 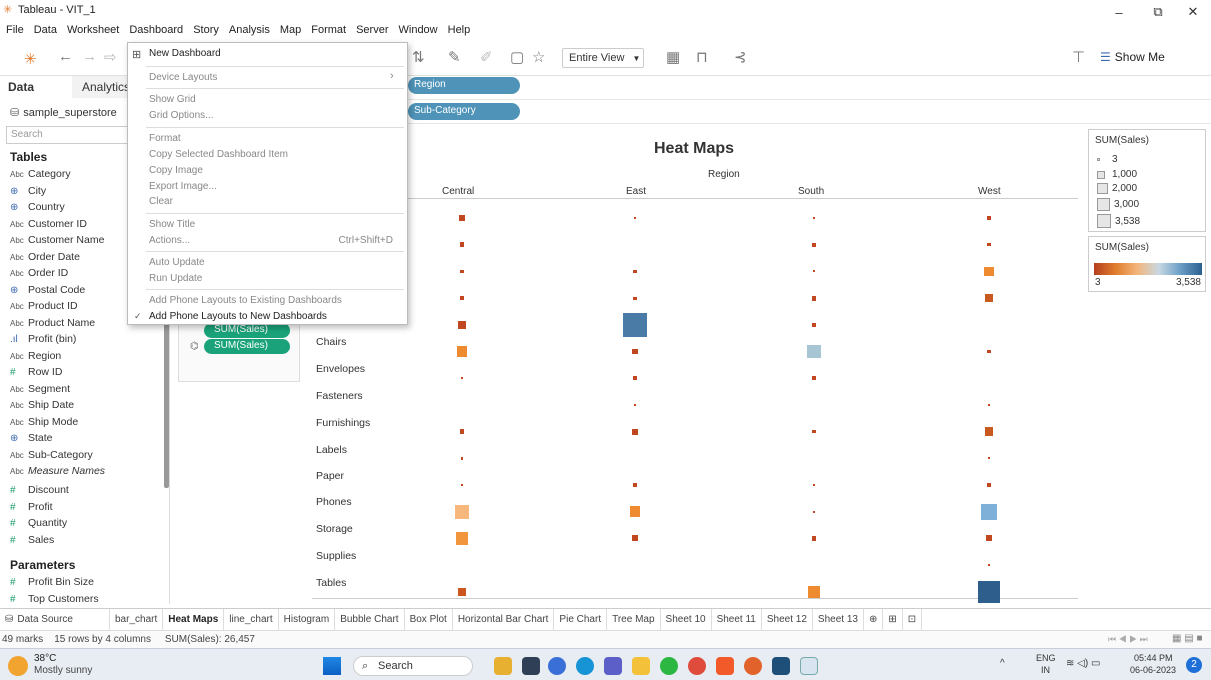 What do you see at coordinates (874, 619) in the screenshot?
I see `new-worksheet-icon: ⊕` at bounding box center [874, 619].